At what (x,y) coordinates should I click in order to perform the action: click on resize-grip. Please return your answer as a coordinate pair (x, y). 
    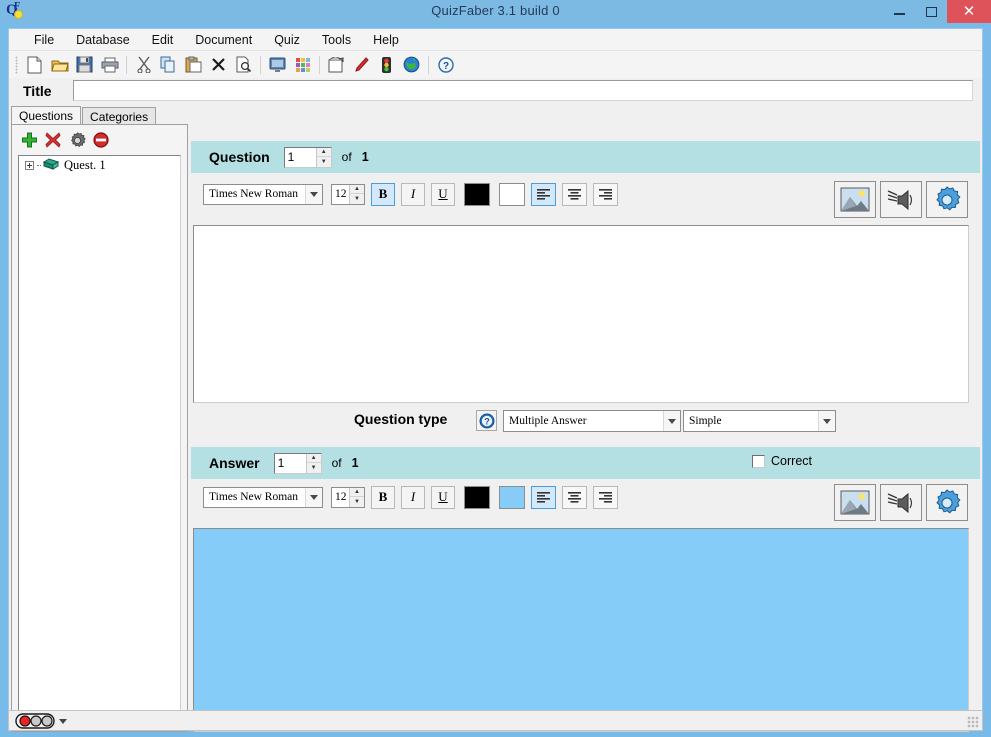
    Looking at the image, I should click on (973, 722).